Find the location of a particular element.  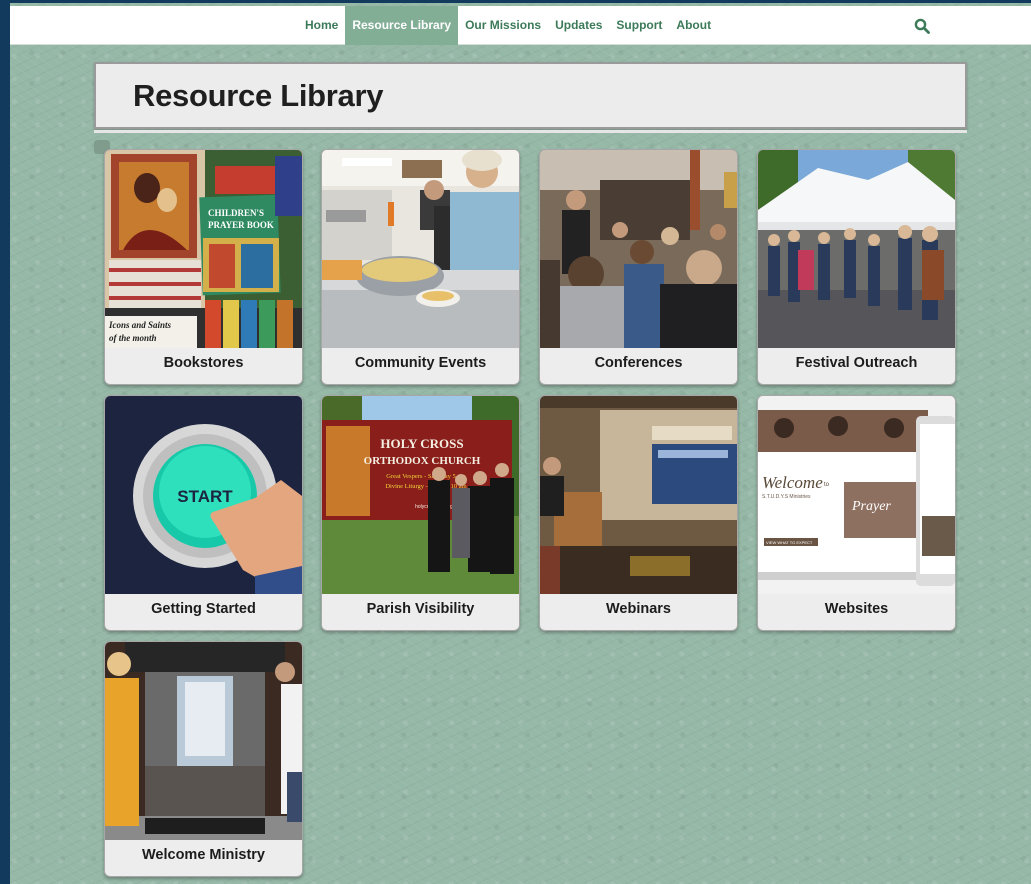

community-events-image is located at coordinates (420, 249).